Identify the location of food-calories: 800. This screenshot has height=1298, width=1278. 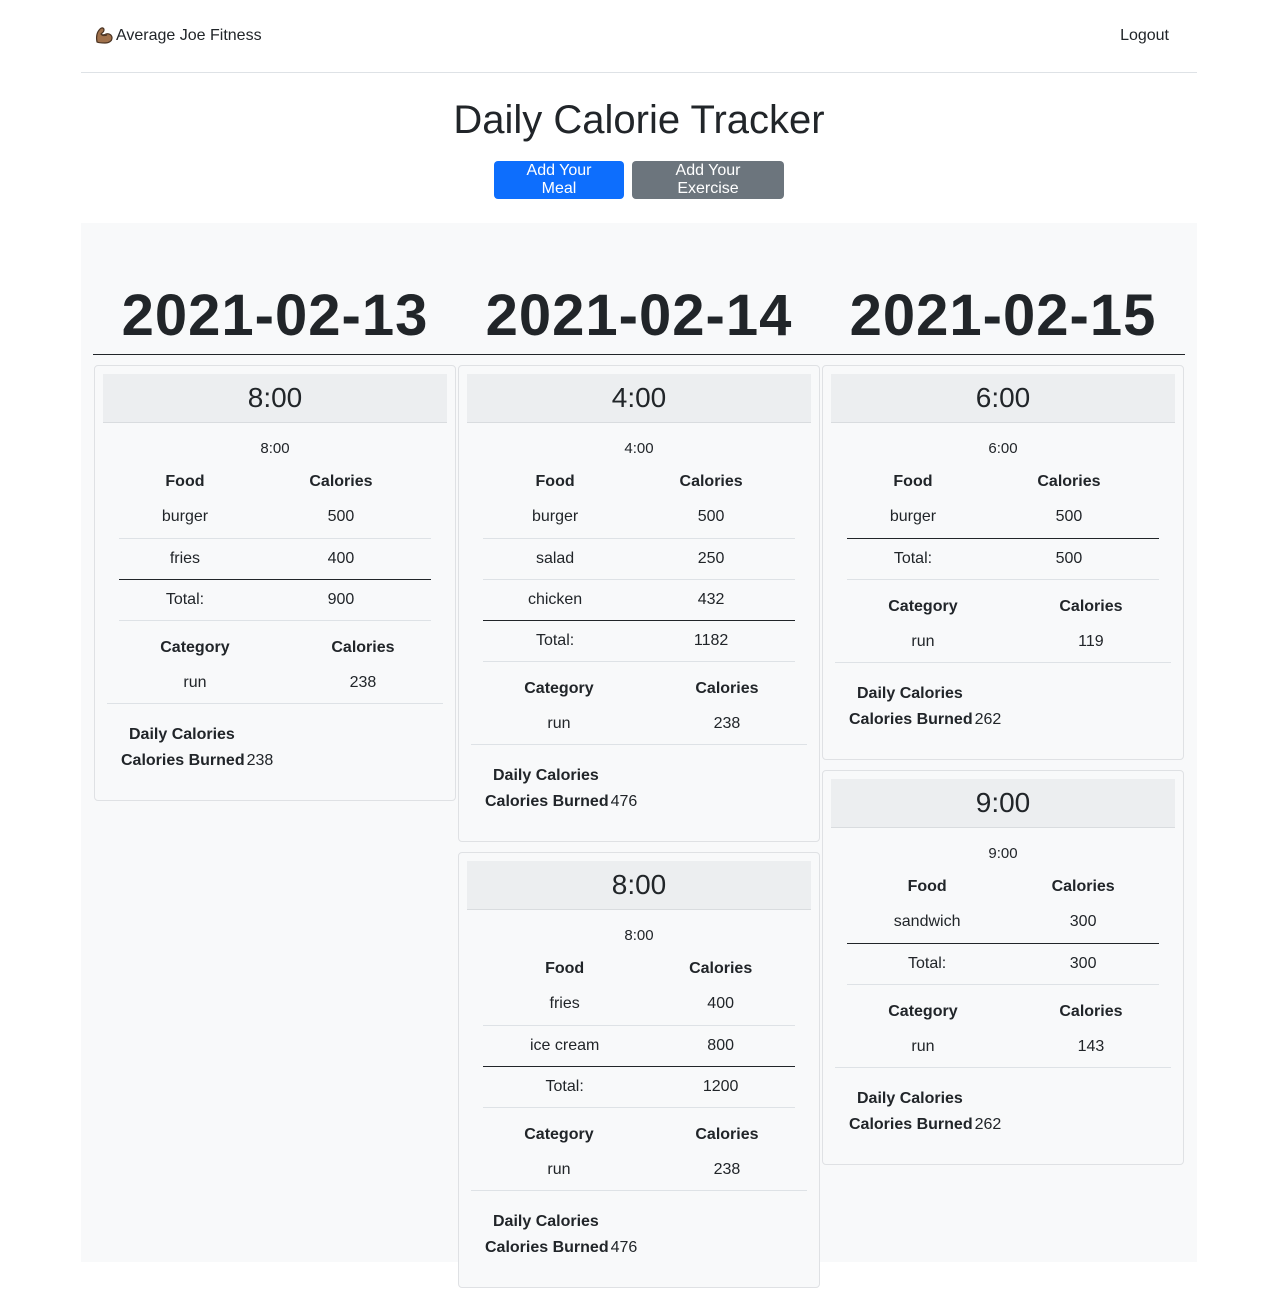
(720, 1046).